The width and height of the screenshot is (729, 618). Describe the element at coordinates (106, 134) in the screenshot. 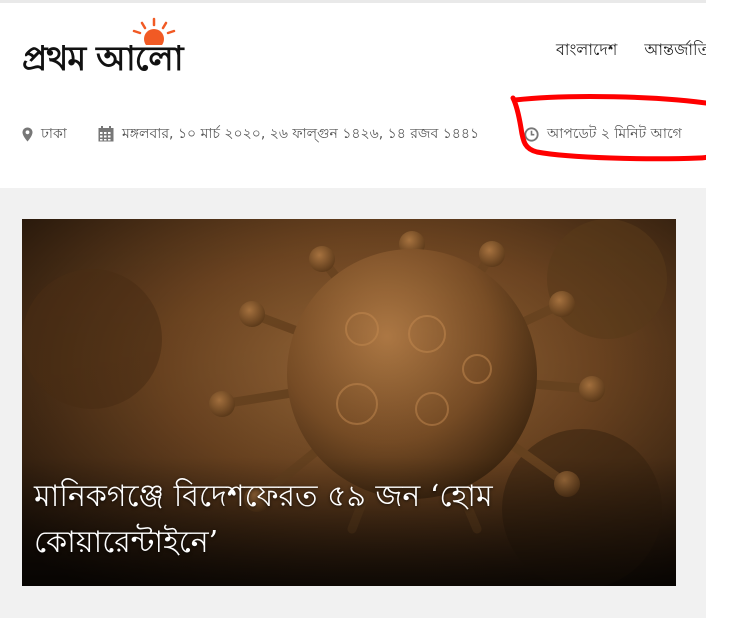

I see `calendar-icon` at that location.